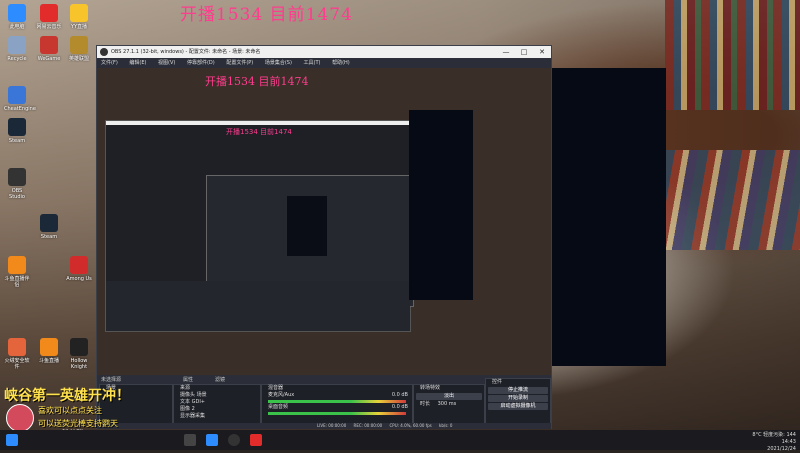 This screenshot has height=453, width=800. What do you see at coordinates (518, 398) in the screenshot?
I see `start-recording-button: 开始录制` at bounding box center [518, 398].